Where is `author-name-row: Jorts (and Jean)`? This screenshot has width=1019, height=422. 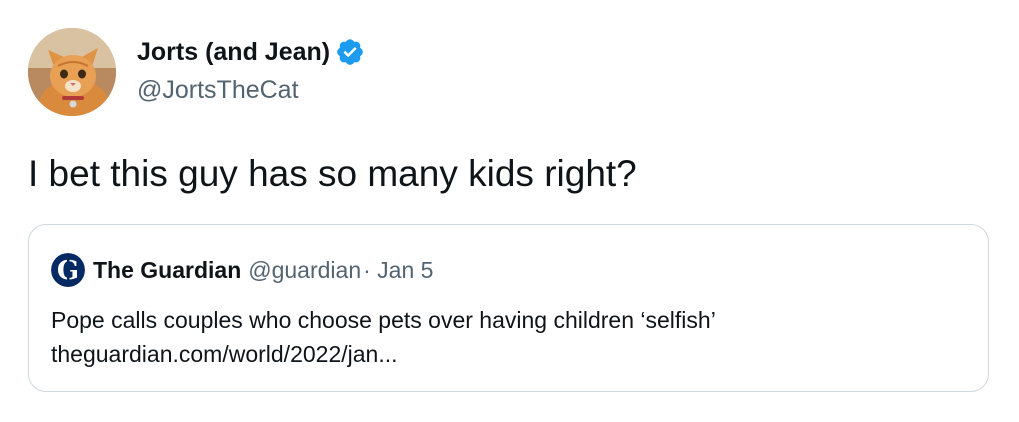
author-name-row: Jorts (and Jean) is located at coordinates (251, 52).